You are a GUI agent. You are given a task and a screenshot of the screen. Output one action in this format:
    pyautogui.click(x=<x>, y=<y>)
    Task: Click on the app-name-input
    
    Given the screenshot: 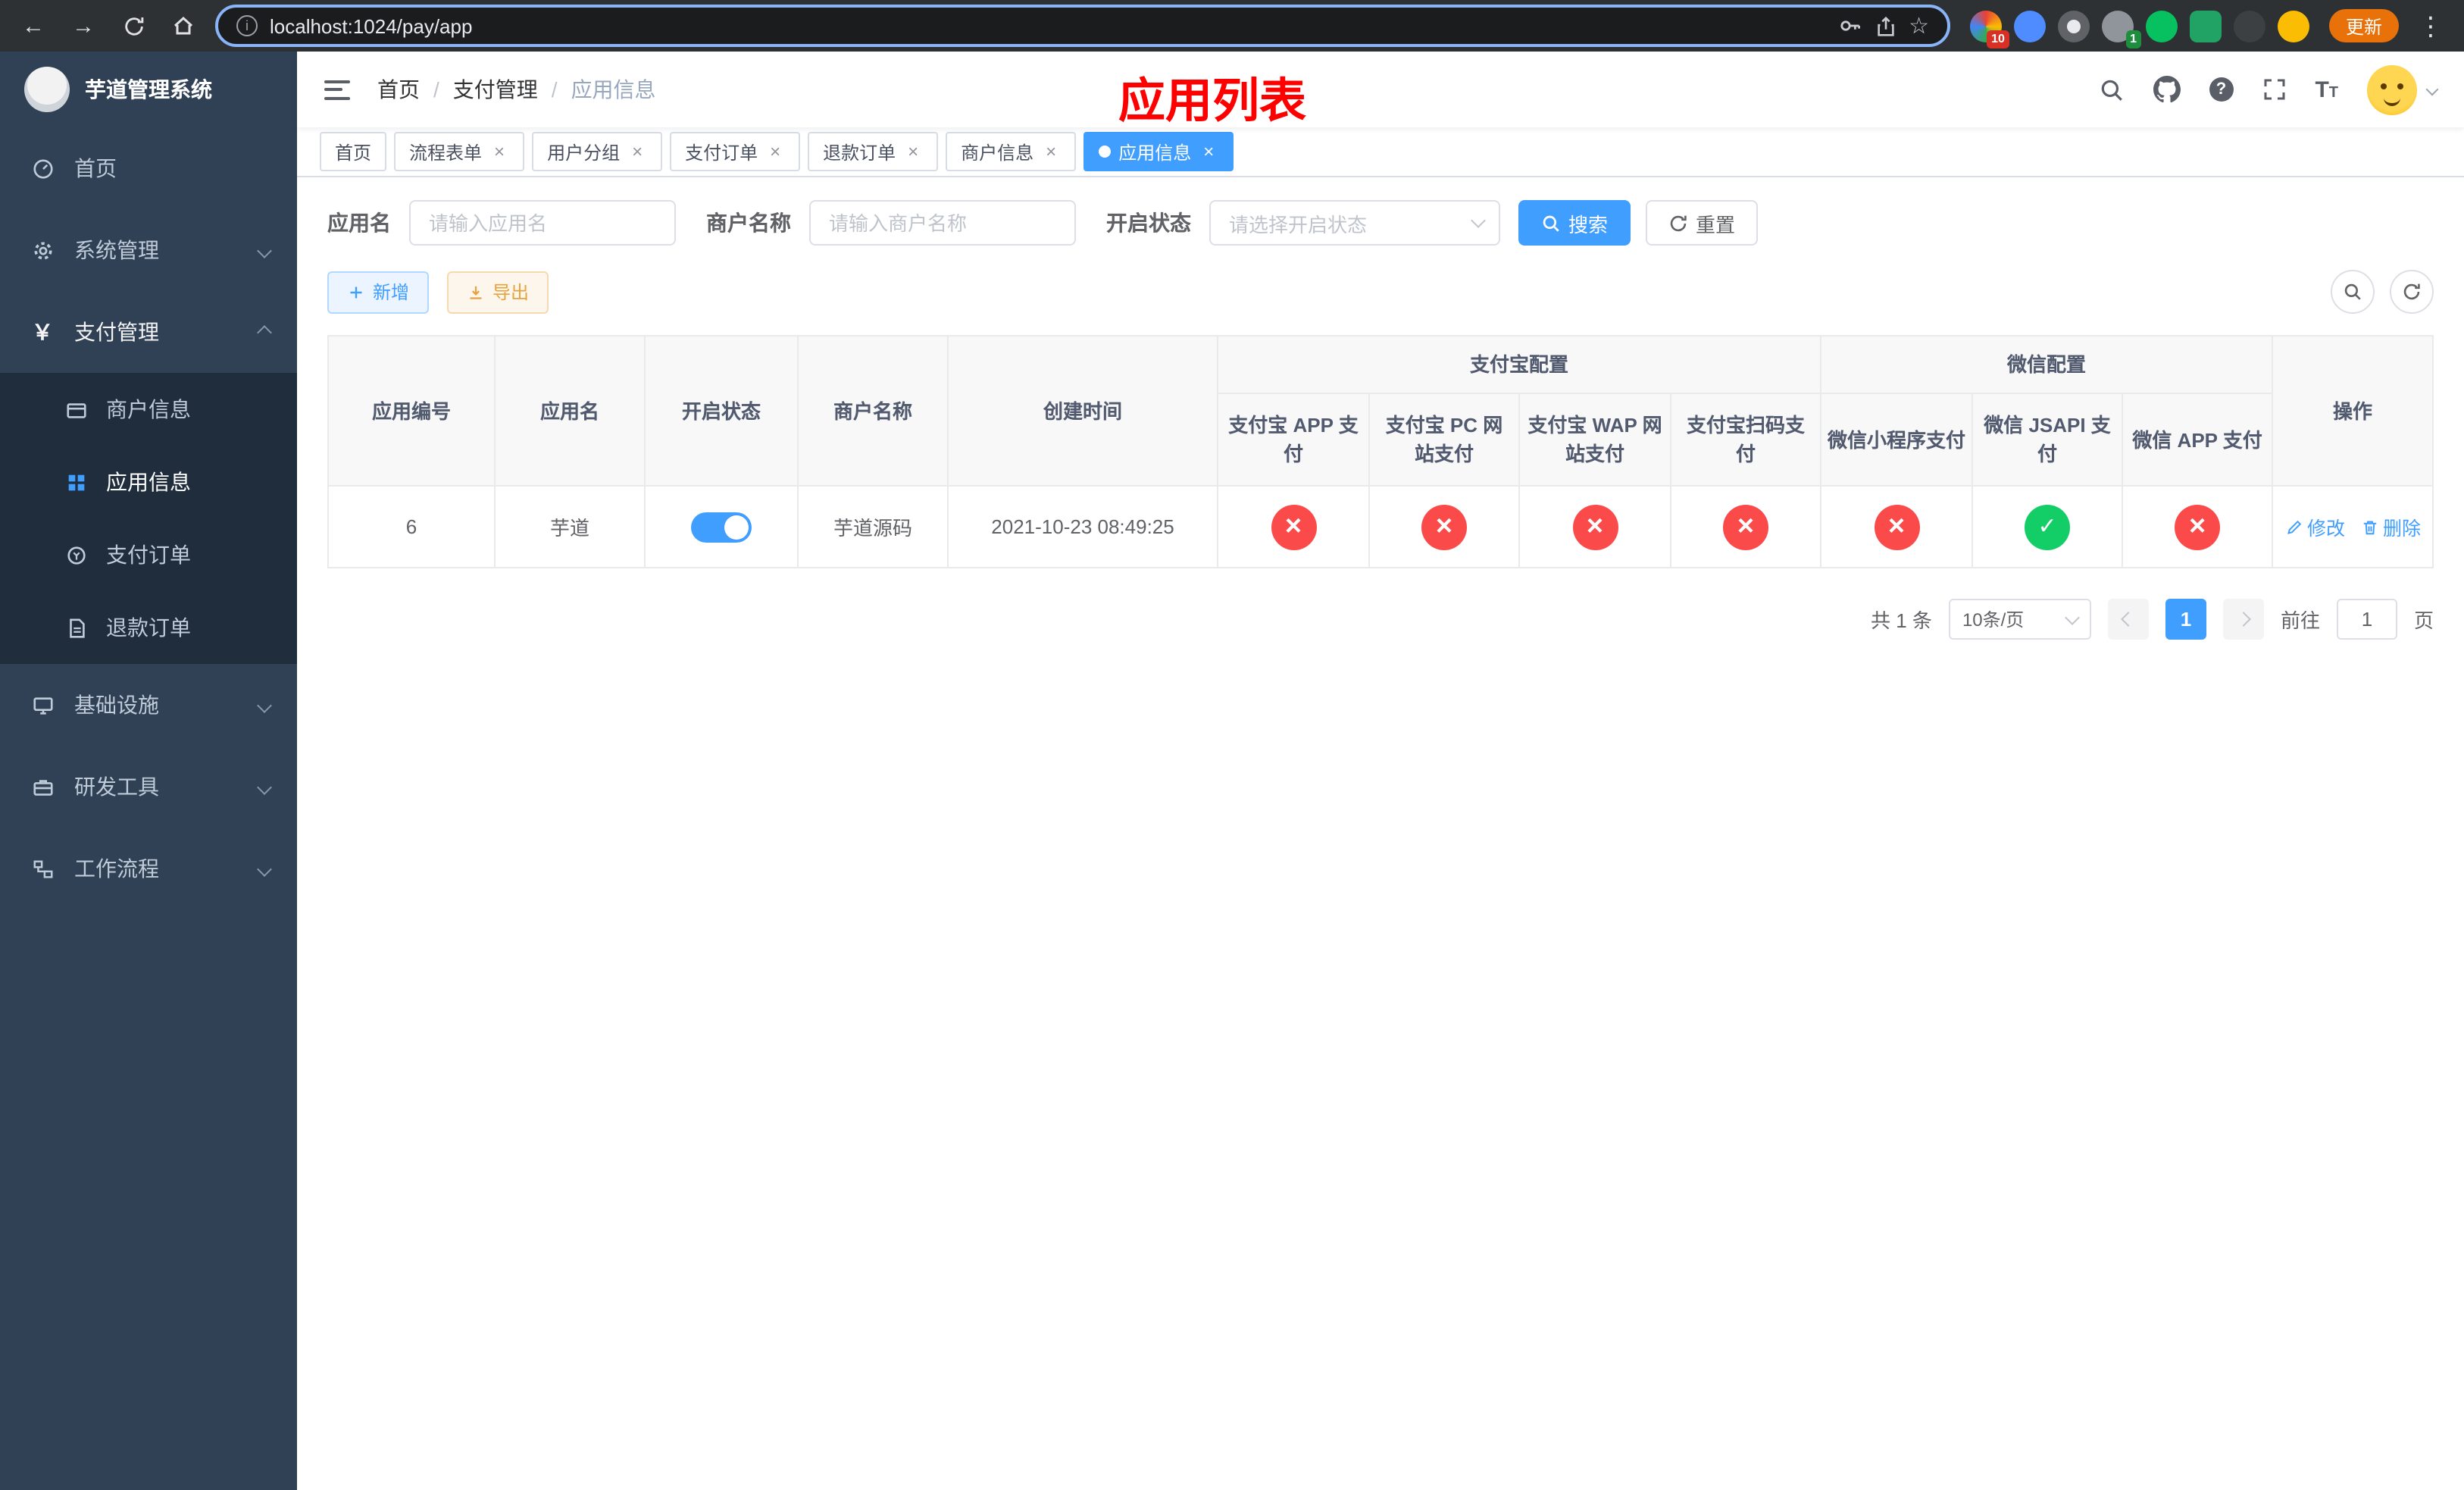 What is the action you would take?
    pyautogui.click(x=542, y=223)
    